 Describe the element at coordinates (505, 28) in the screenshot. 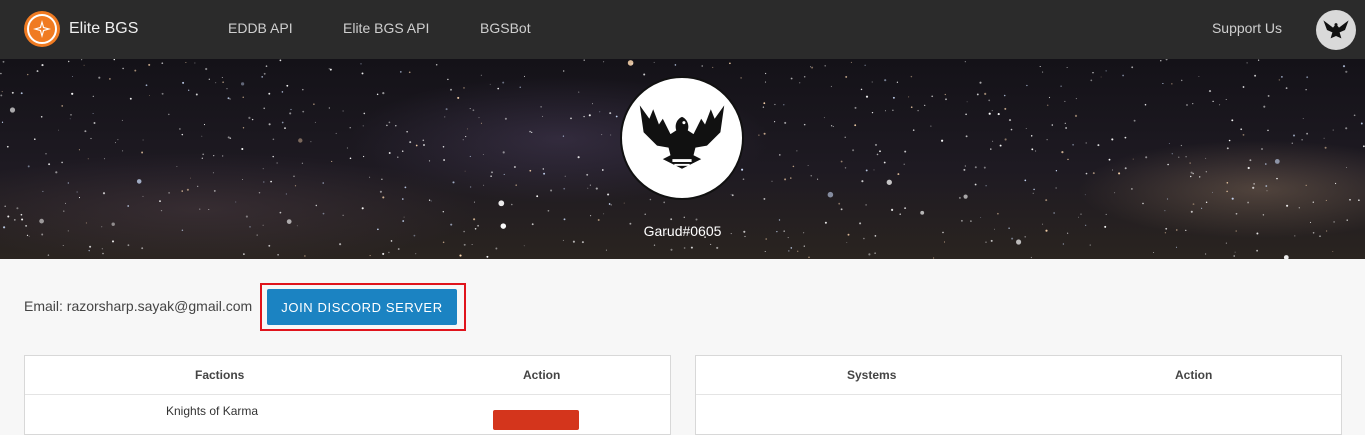

I see `nav-link-bgsbot: BGSBot` at that location.